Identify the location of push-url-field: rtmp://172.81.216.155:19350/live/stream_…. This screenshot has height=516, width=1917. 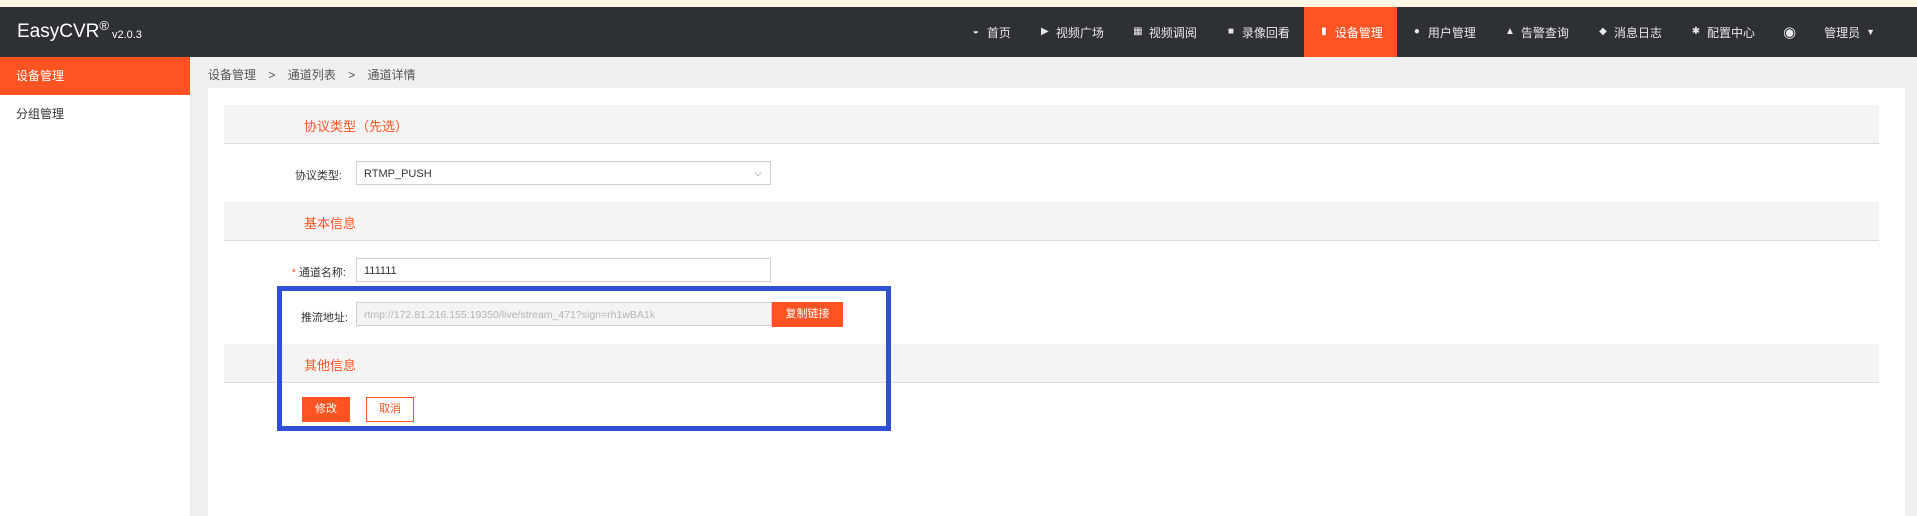
(564, 314).